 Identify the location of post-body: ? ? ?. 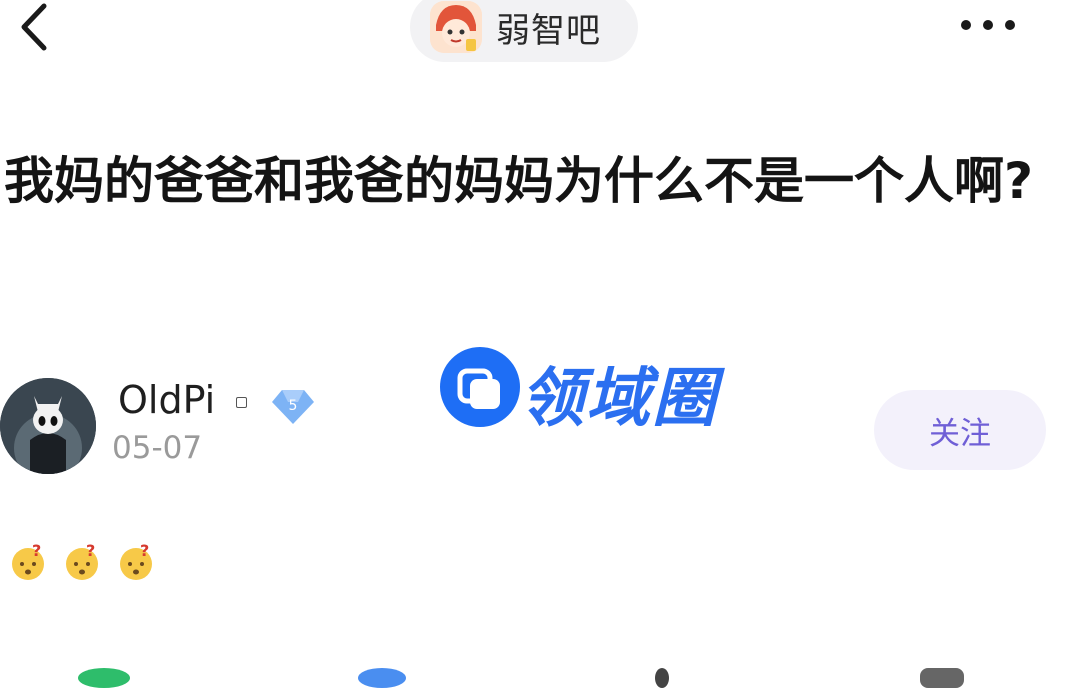
(82, 562).